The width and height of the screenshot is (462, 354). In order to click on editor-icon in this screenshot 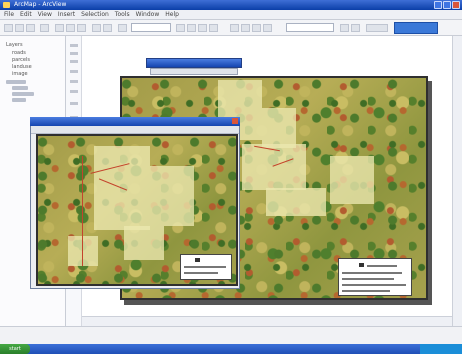, I will do `click(180, 28)`.